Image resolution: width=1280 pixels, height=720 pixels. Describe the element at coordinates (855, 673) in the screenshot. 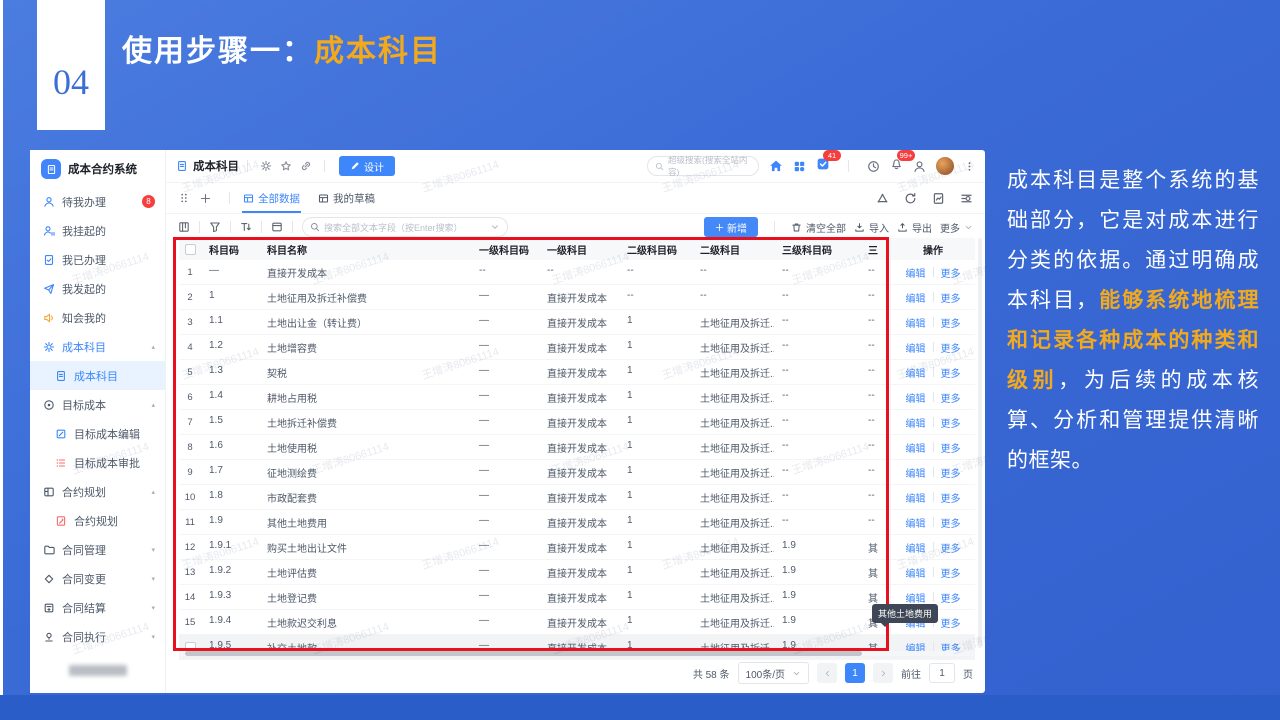

I see `current-page-button: 1` at that location.